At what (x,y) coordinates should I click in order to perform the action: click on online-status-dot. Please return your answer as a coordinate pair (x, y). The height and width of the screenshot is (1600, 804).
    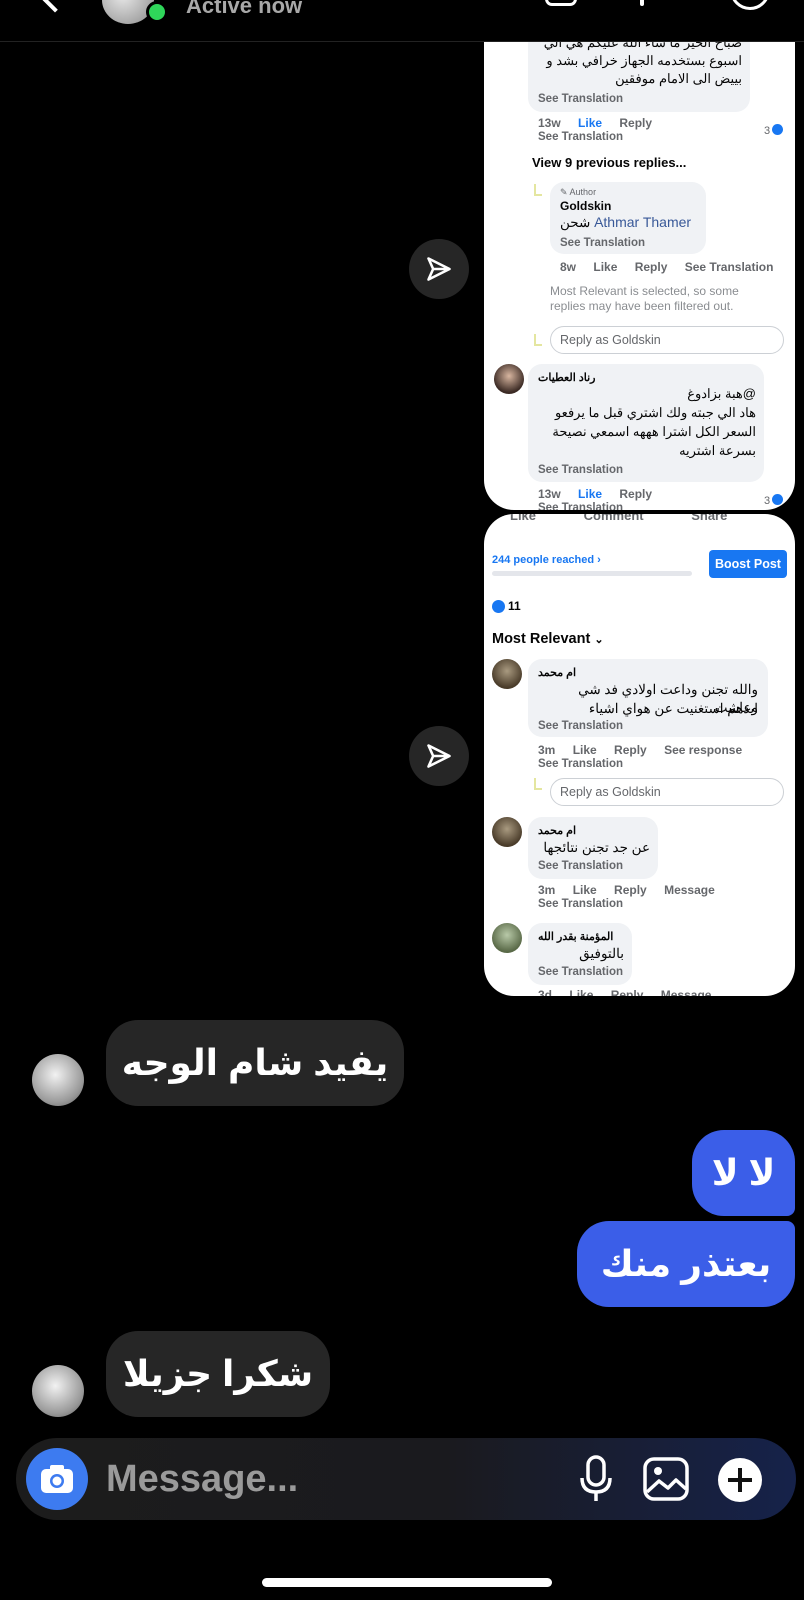
    Looking at the image, I should click on (157, 12).